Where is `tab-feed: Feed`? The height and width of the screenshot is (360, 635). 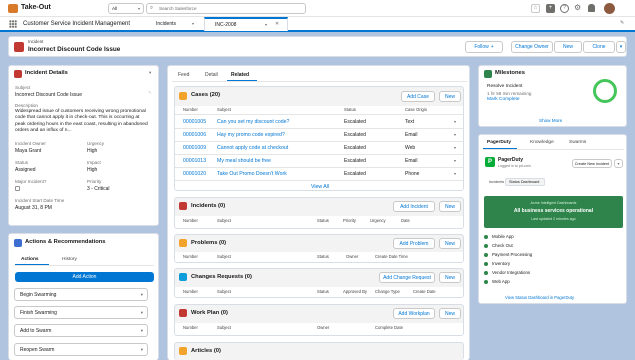
tab-feed: Feed is located at coordinates (183, 75).